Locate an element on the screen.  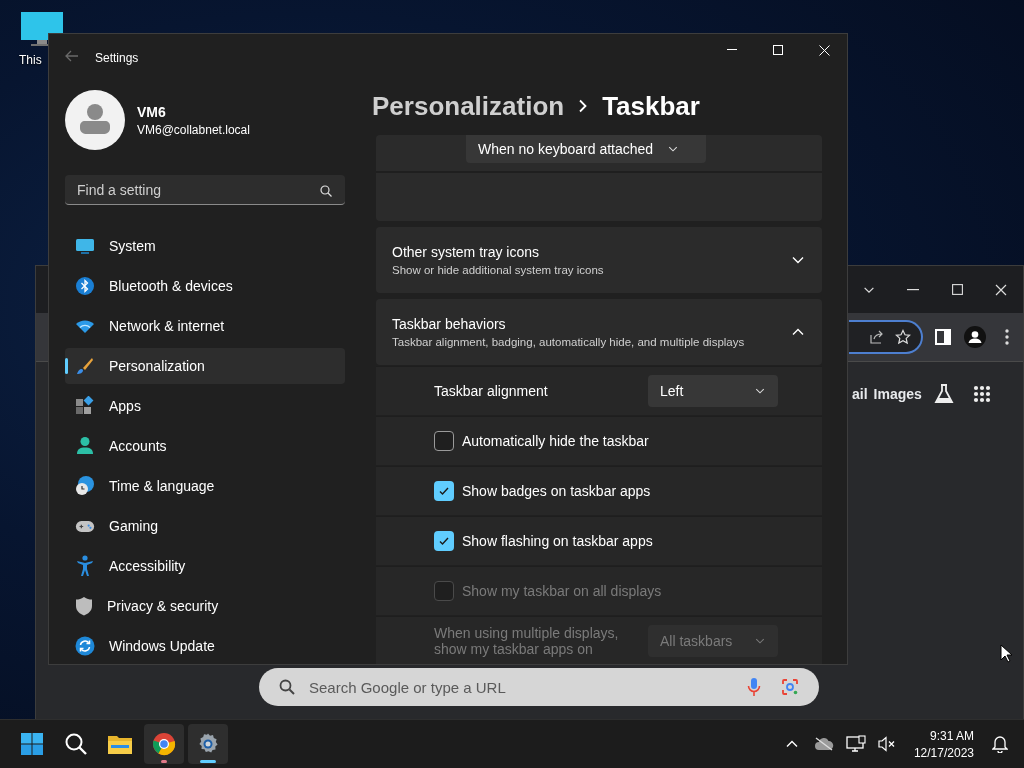
person-icon is located at coordinates (85, 446).